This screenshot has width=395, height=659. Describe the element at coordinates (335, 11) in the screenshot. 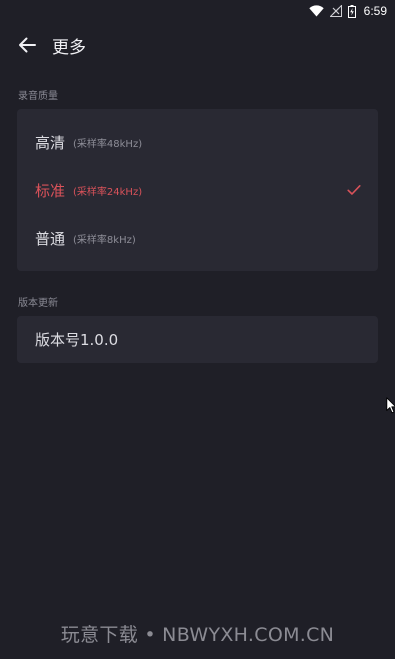

I see `signal-off-icon` at that location.